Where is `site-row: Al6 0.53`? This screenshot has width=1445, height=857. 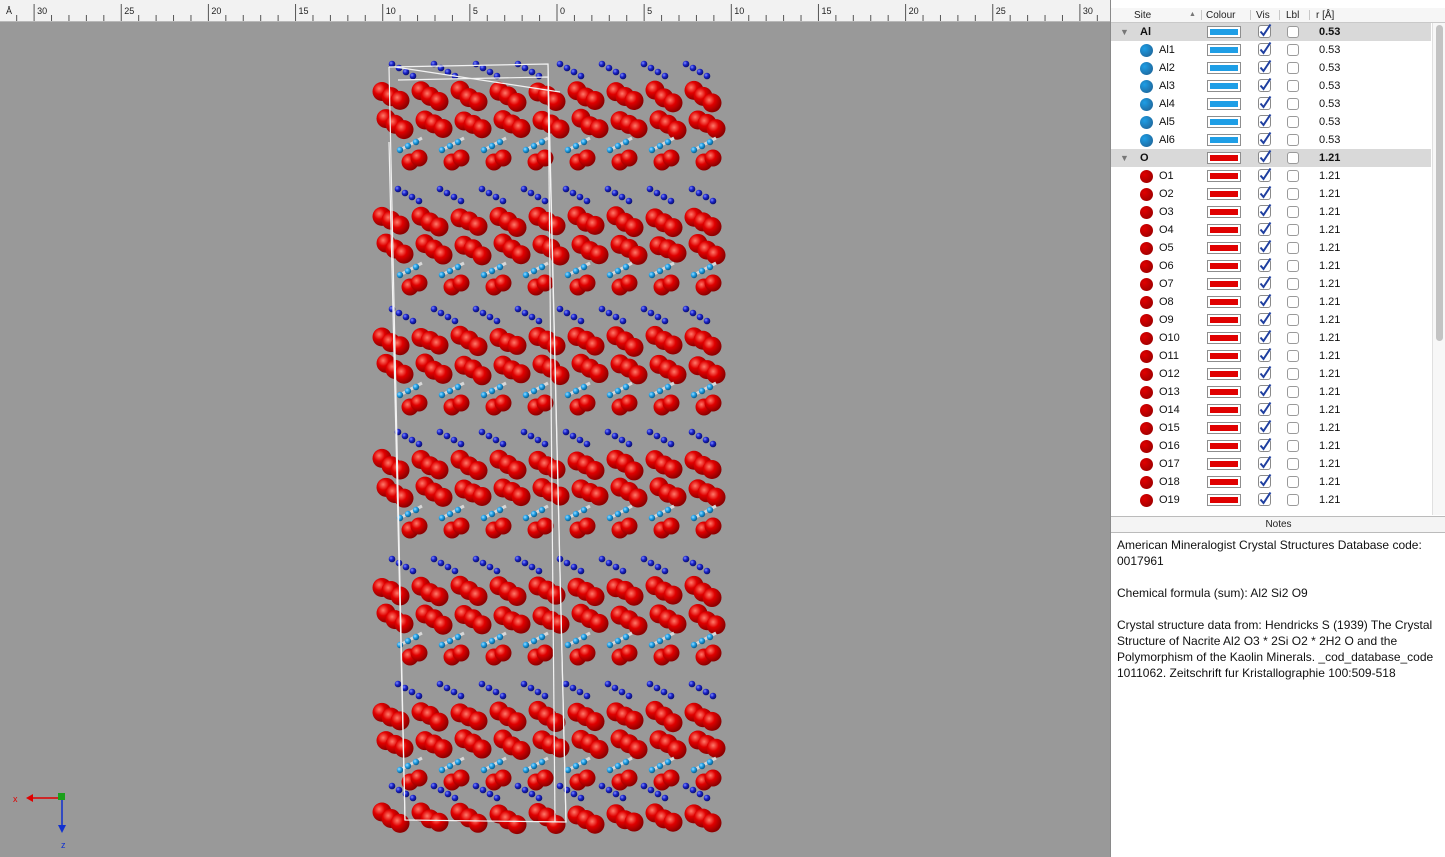 site-row: Al6 0.53 is located at coordinates (1271, 140).